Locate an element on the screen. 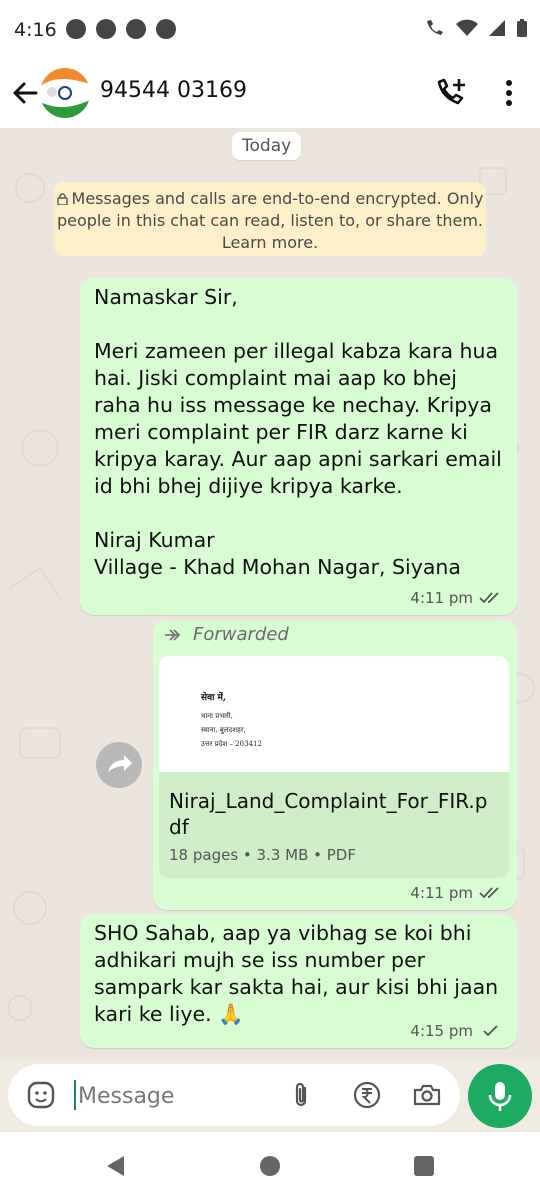 Image resolution: width=540 pixels, height=1200 pixels. back-arrow-icon is located at coordinates (25, 93).